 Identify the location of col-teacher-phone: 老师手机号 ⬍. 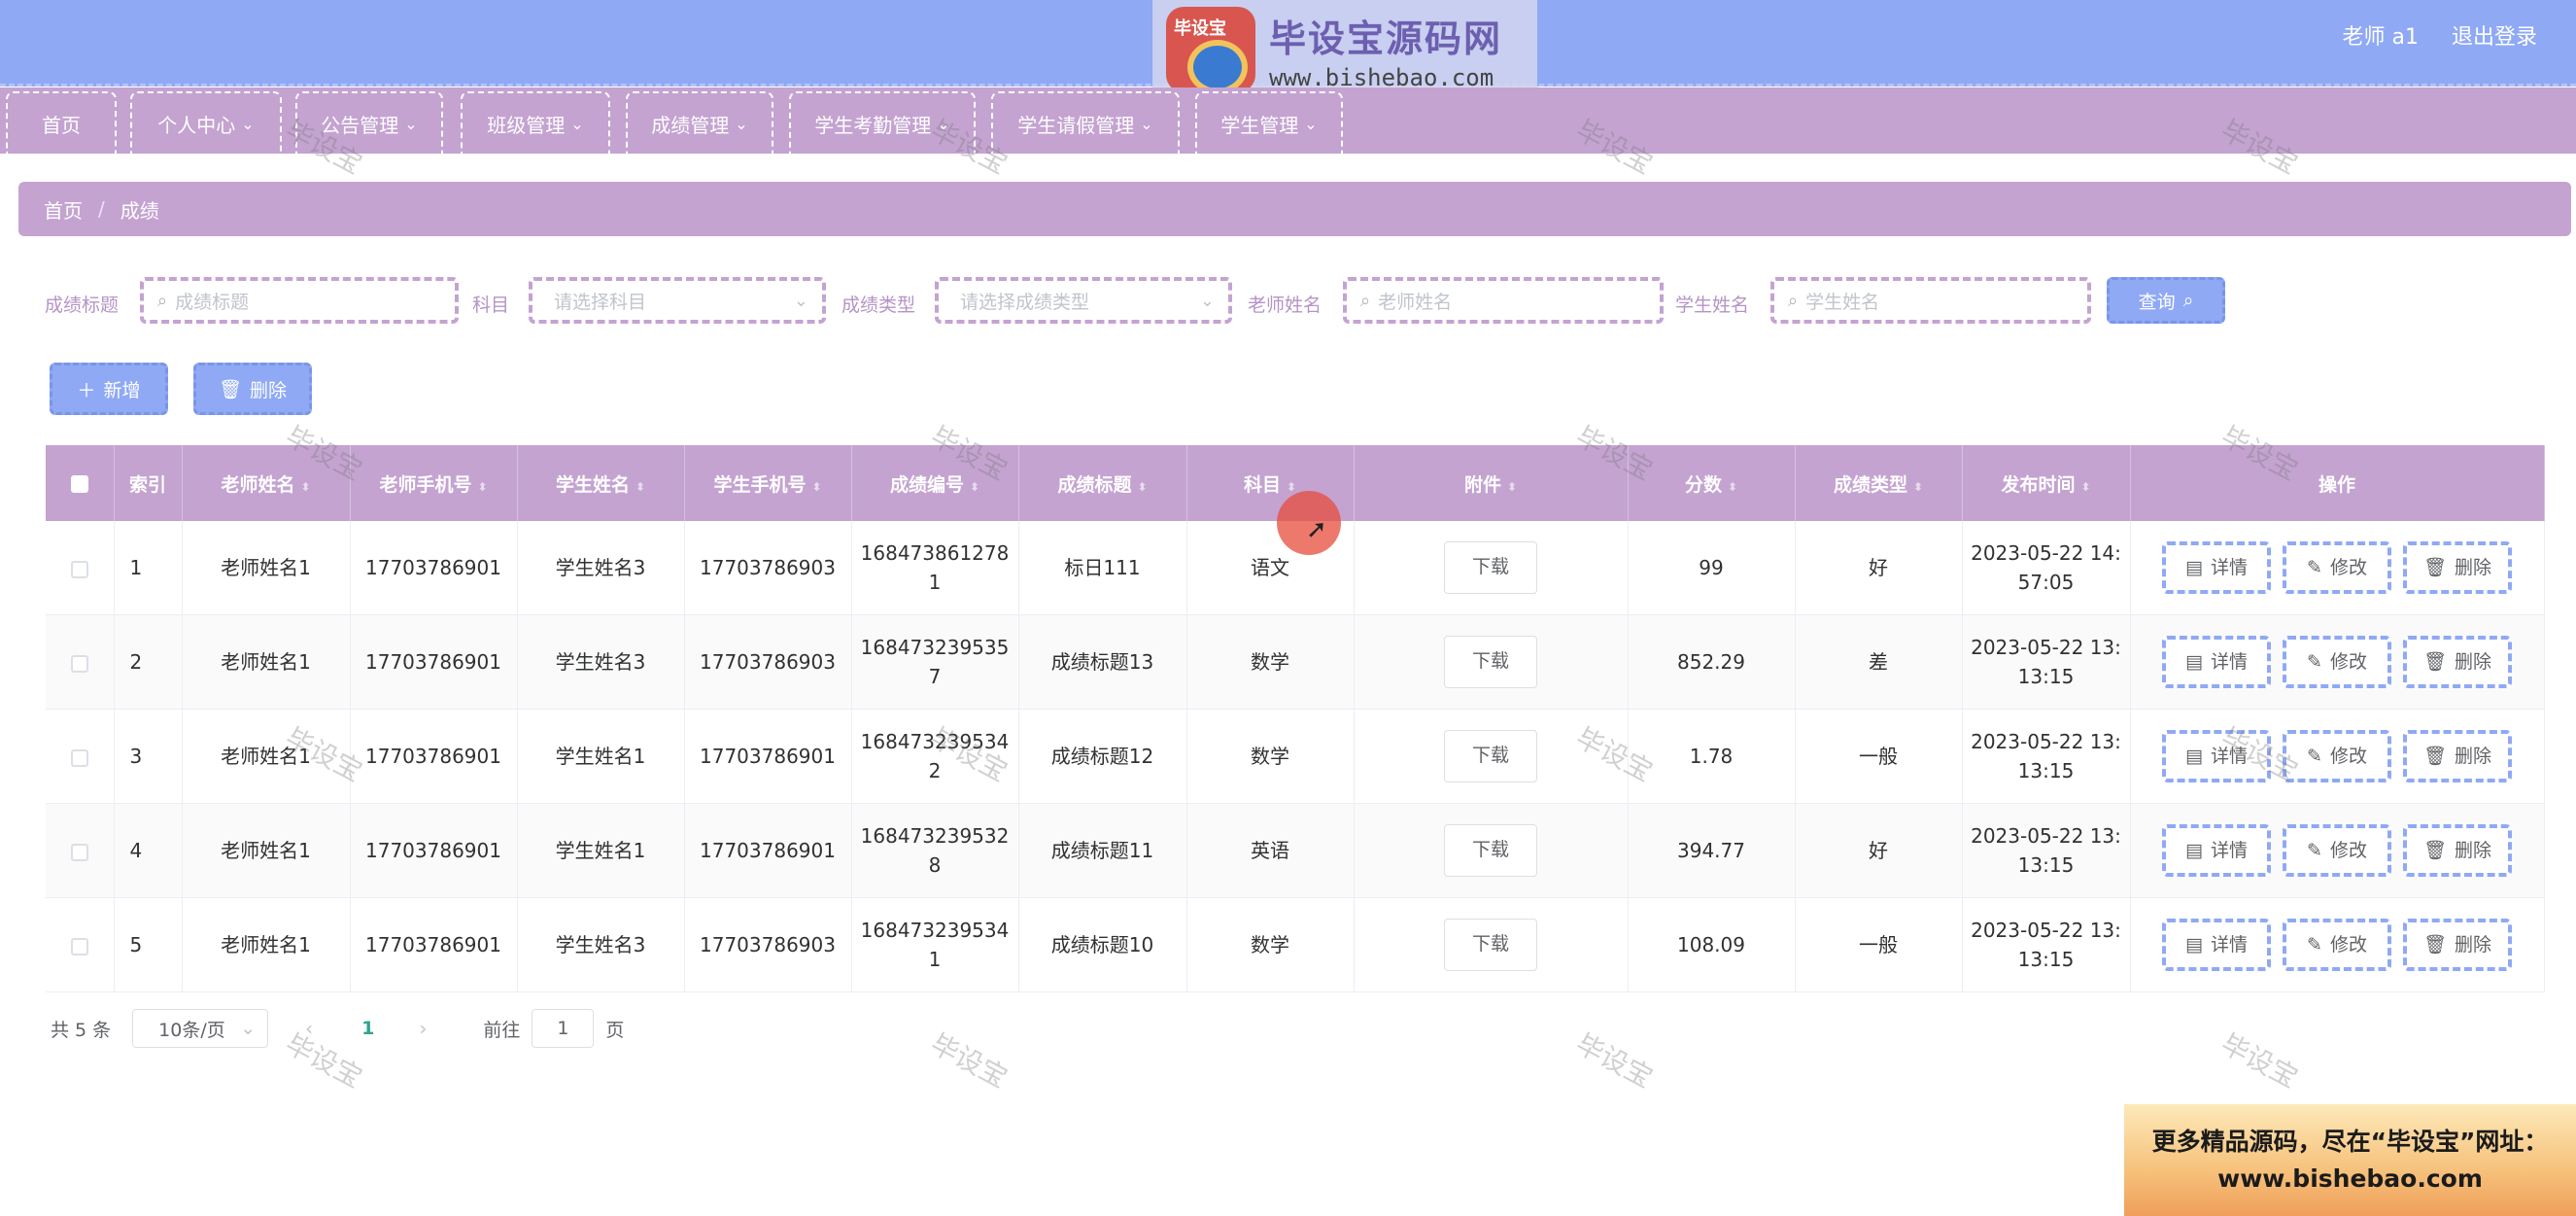
(434, 483).